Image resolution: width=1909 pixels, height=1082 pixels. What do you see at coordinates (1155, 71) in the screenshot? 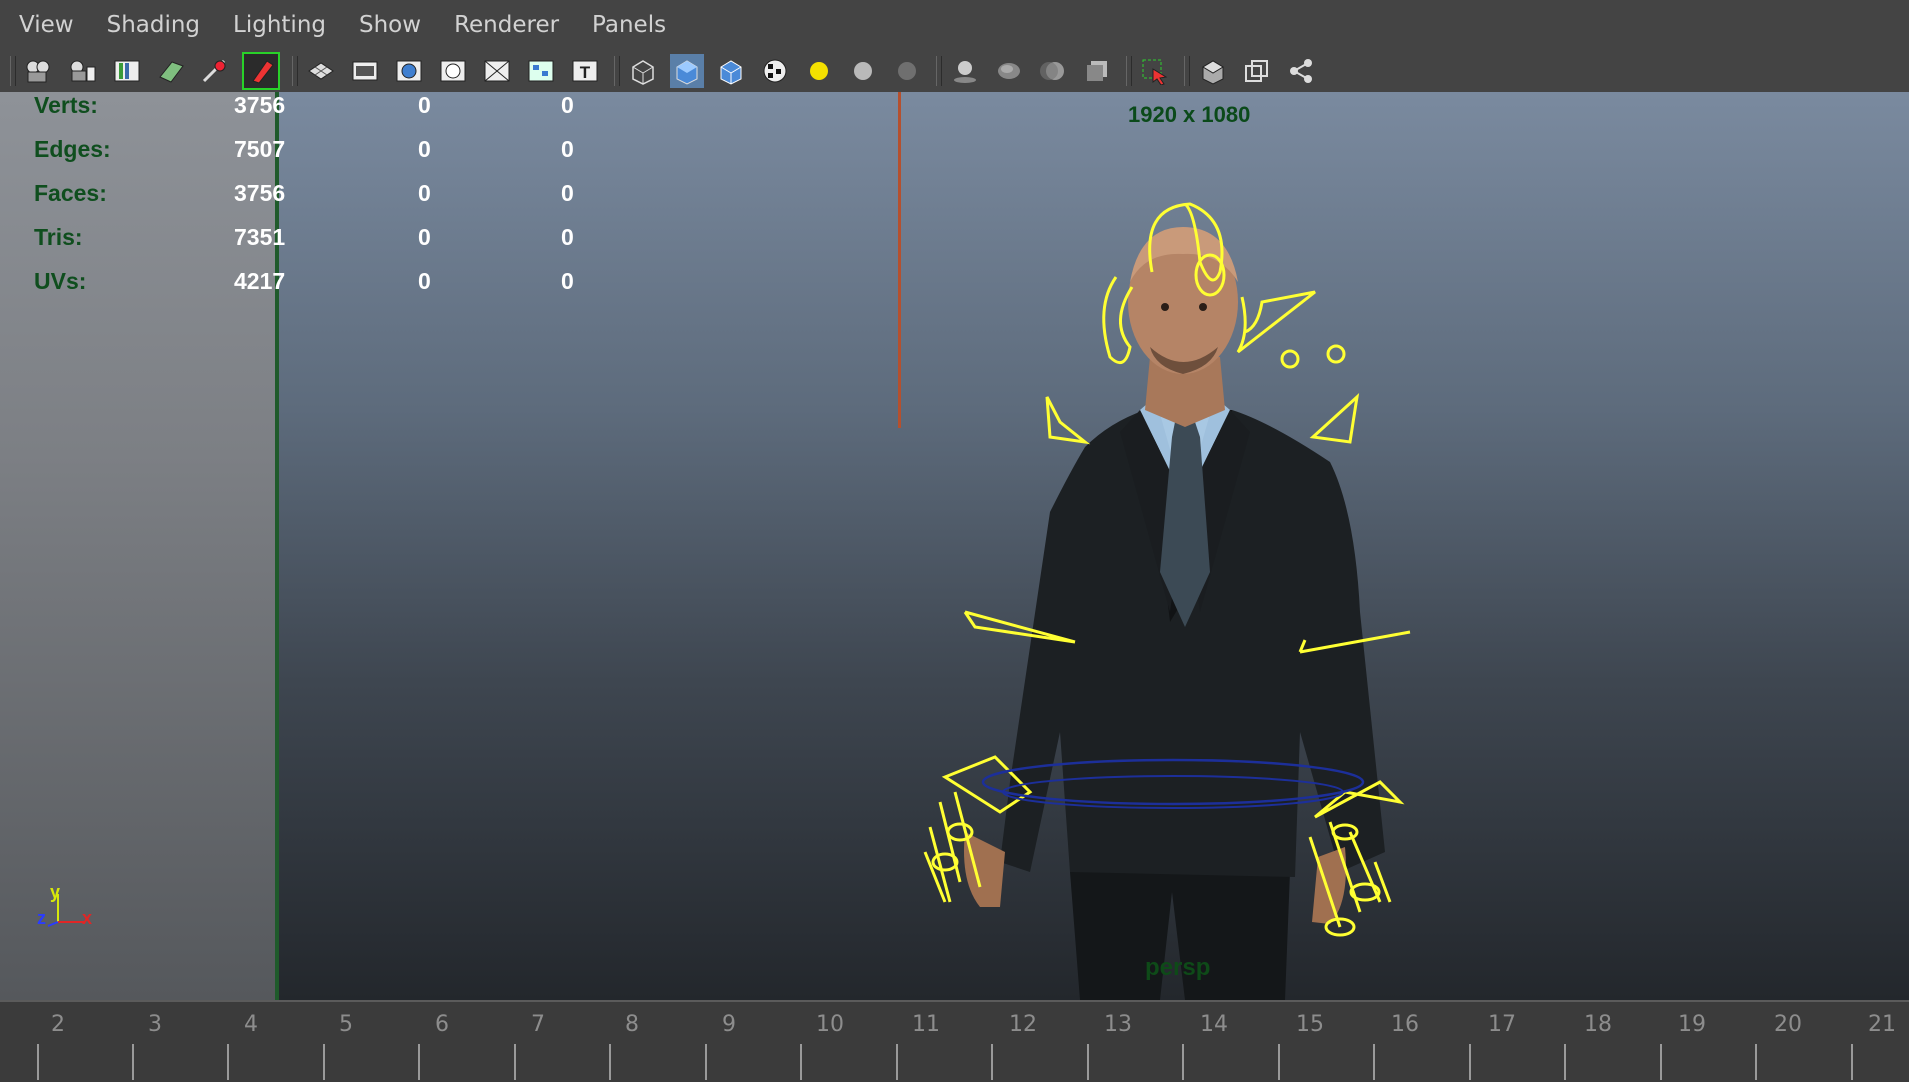
I see `isolate-select-icon` at bounding box center [1155, 71].